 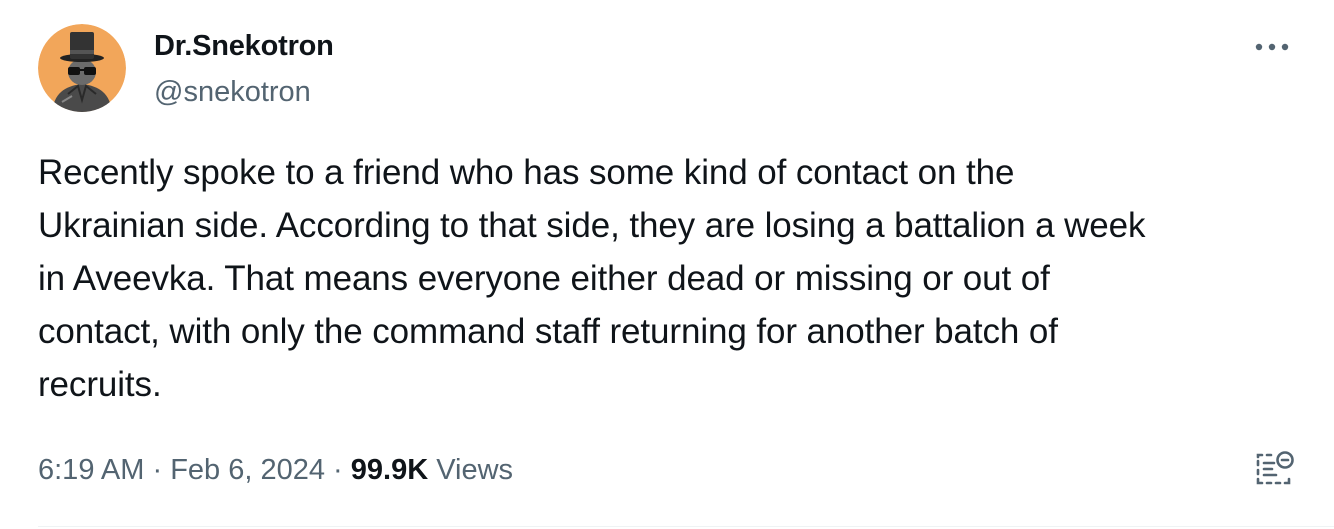 I want to click on cartoon-figure-top-hat-avatar-icon, so click(x=82, y=68).